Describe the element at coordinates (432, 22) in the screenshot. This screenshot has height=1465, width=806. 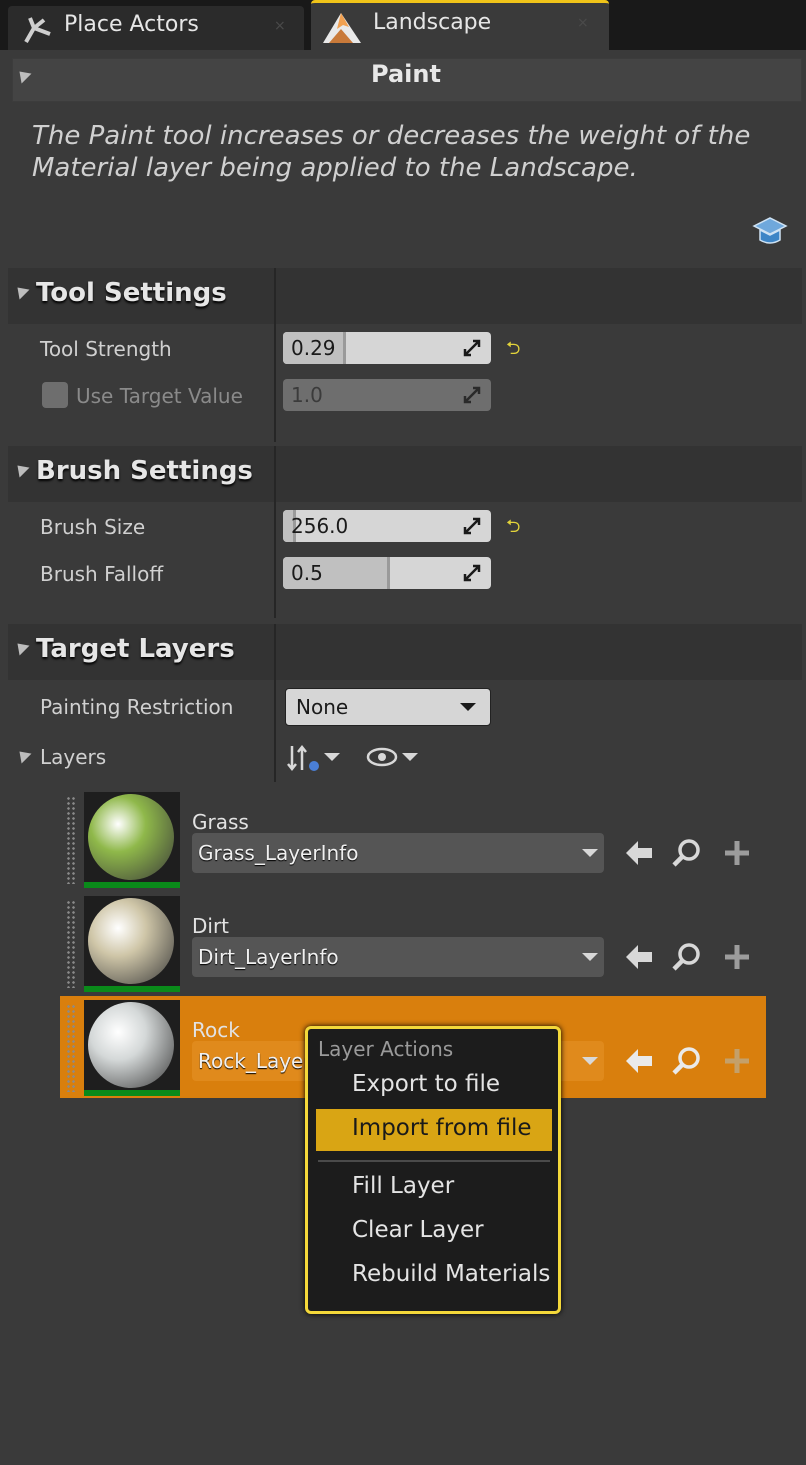
I see `tab-landscape-label: Landscape` at that location.